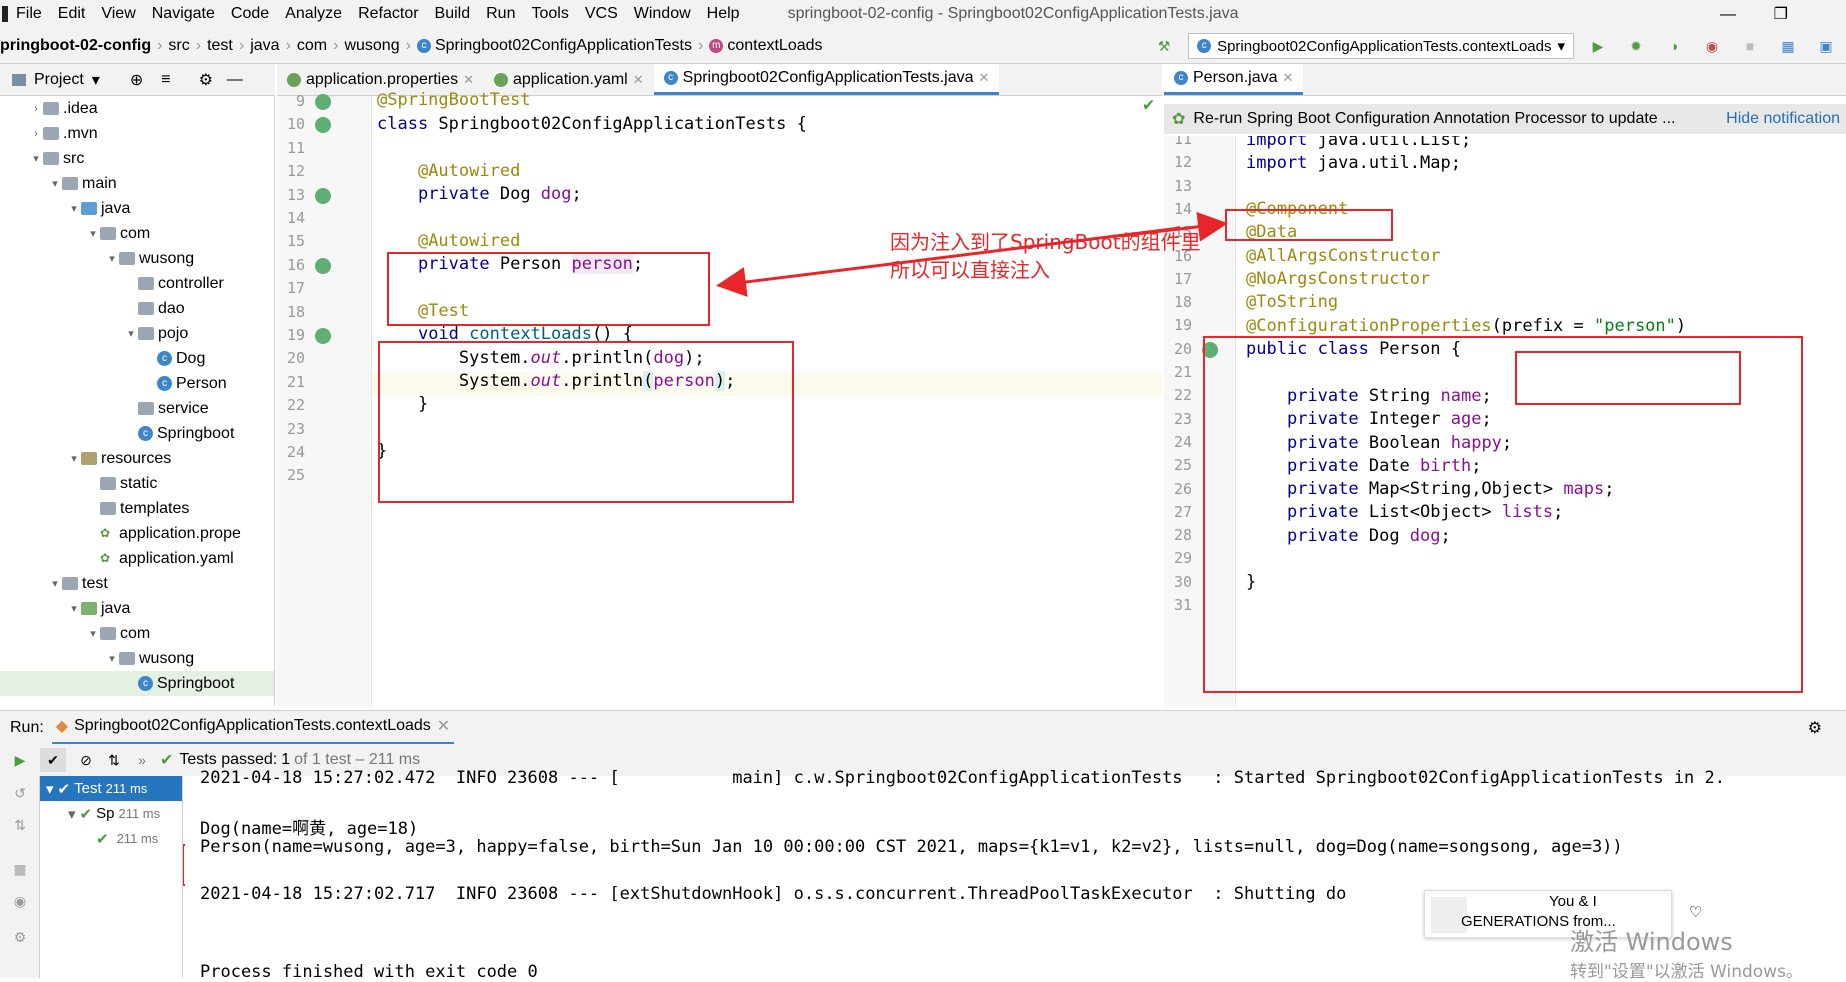  I want to click on activation-watermark: 激活 Windows 转到"设置"以激活 Windows。, so click(1686, 952).